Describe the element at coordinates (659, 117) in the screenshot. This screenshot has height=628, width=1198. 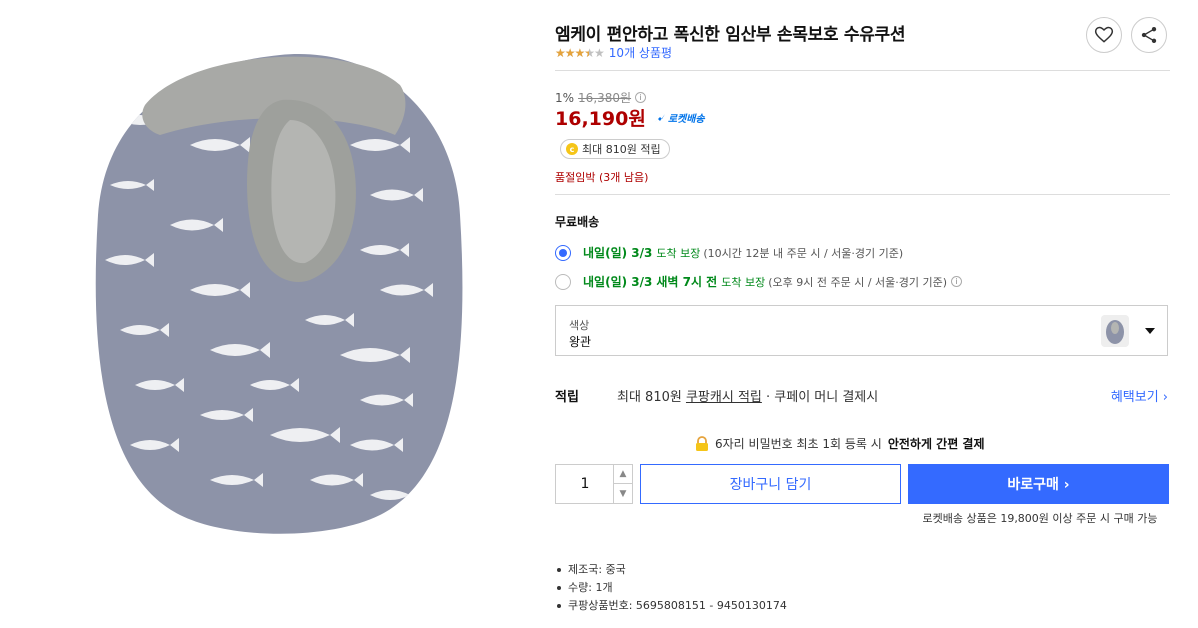
I see `rocket-icon` at that location.